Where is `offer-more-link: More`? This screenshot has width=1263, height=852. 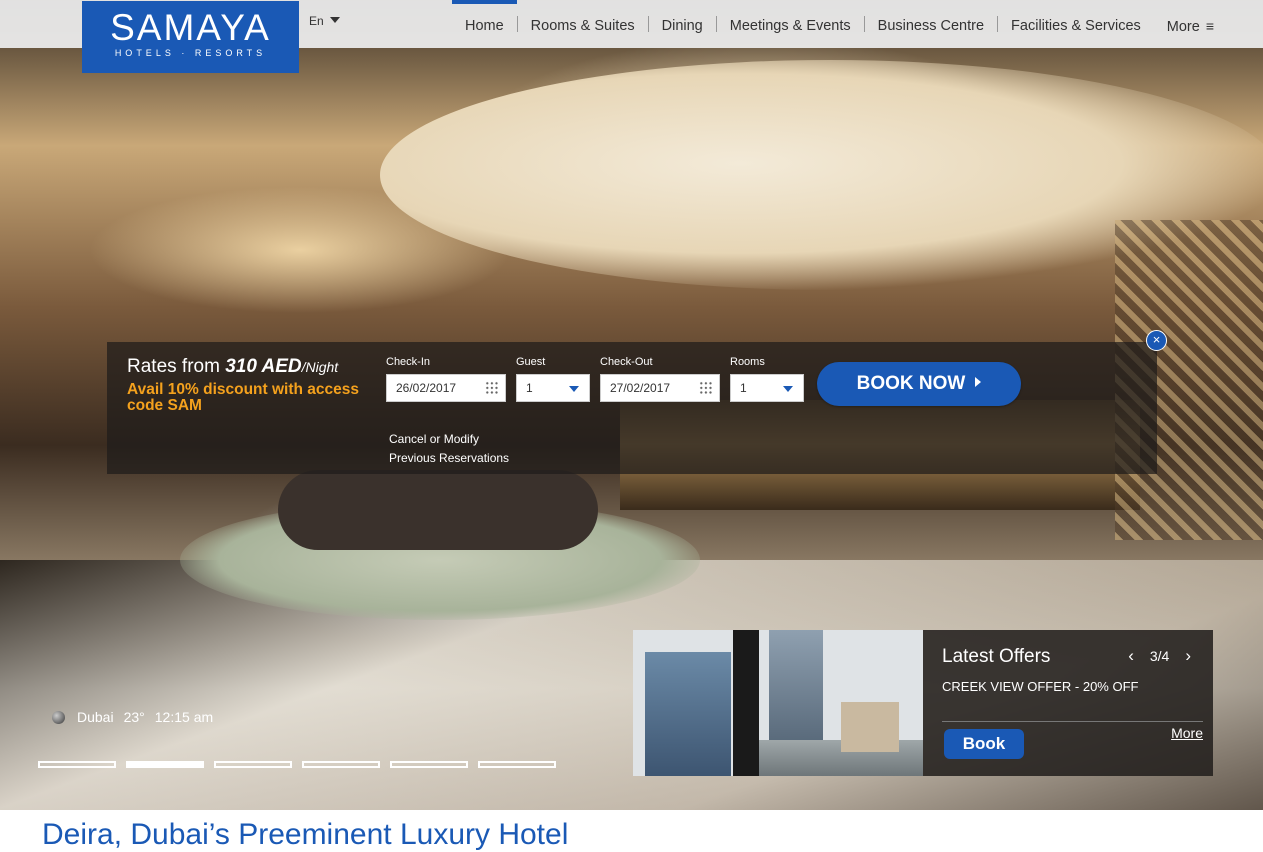 offer-more-link: More is located at coordinates (1187, 733).